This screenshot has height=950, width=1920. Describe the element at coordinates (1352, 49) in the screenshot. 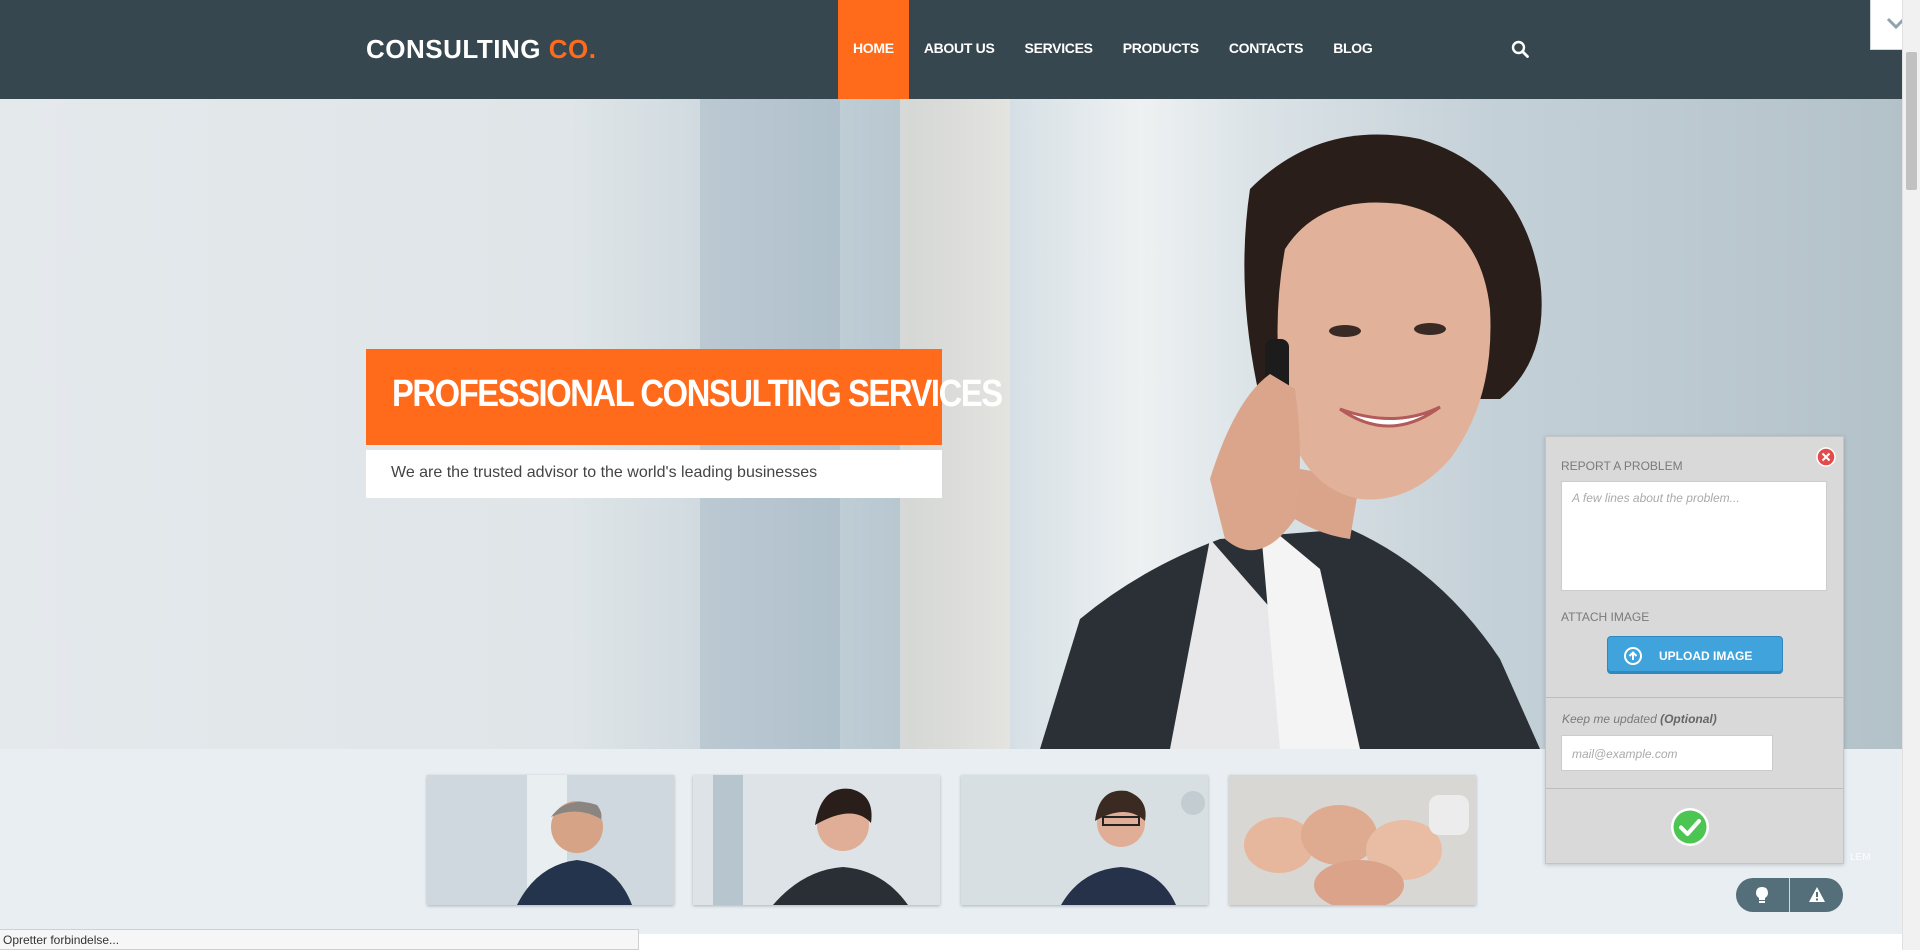

I see `nav-blog: BLOG` at that location.